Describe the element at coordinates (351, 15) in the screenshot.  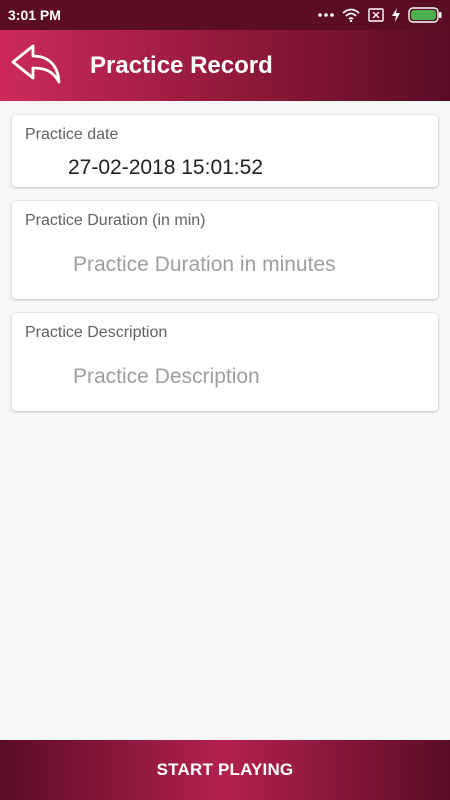
I see `wifi-icon` at that location.